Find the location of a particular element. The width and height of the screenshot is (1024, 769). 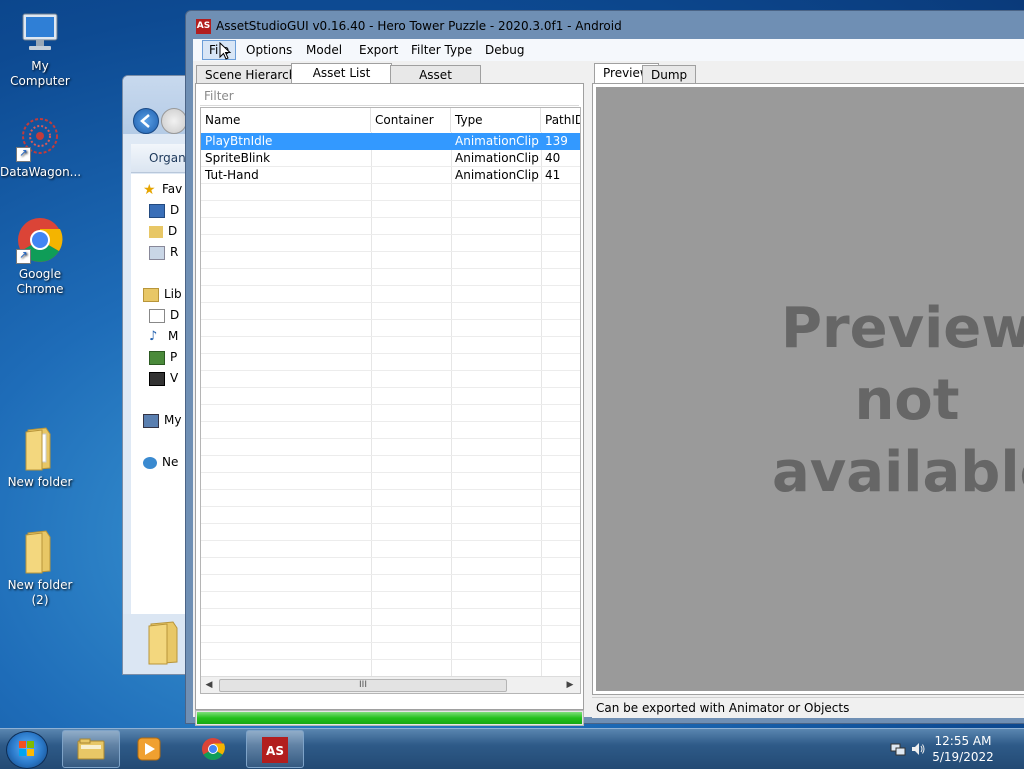

column-header-container: Container is located at coordinates (411, 120).